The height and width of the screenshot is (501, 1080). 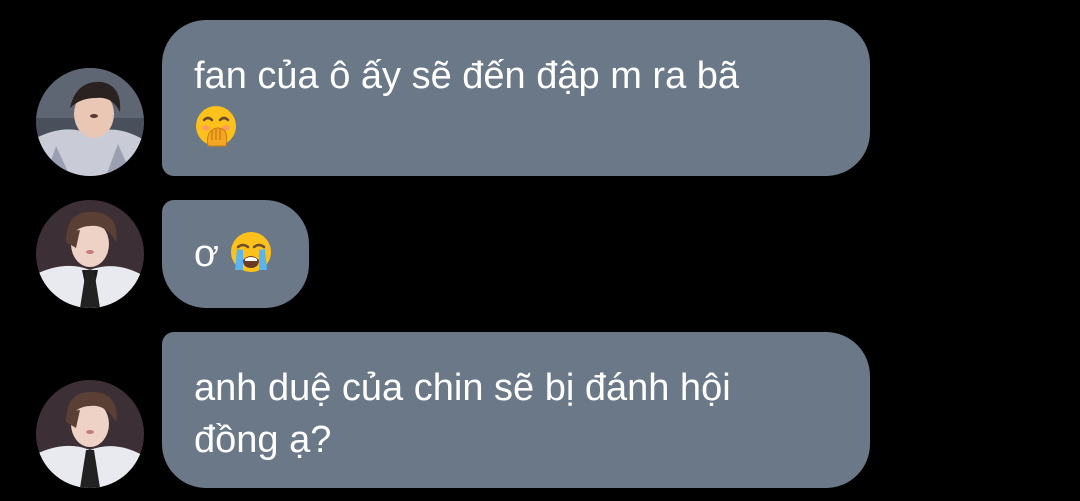 I want to click on message-text: anh duệ của chin sẽ bị đánh hội, so click(x=462, y=388).